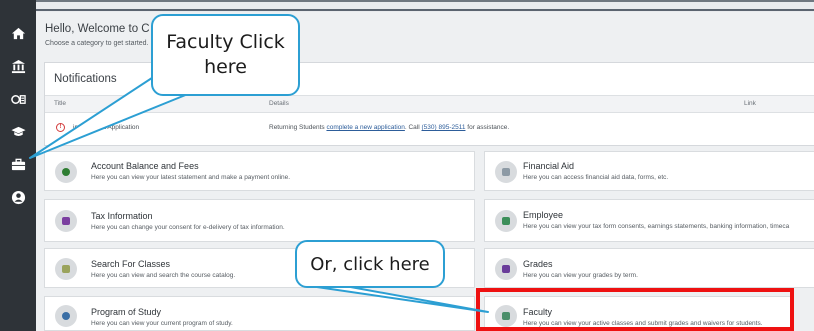  I want to click on new-application-link: complete a new application, so click(365, 127).